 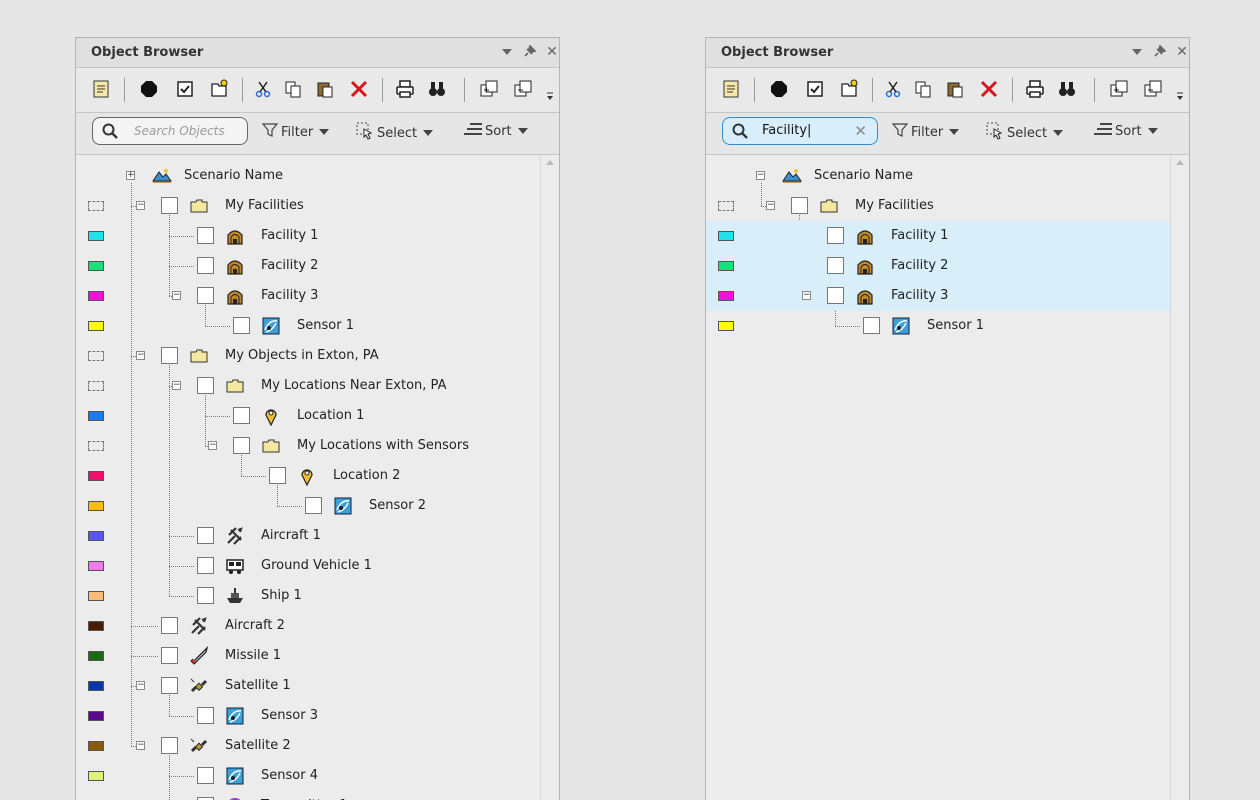 What do you see at coordinates (938, 206) in the screenshot?
I see `tree-item: − My Facilities` at bounding box center [938, 206].